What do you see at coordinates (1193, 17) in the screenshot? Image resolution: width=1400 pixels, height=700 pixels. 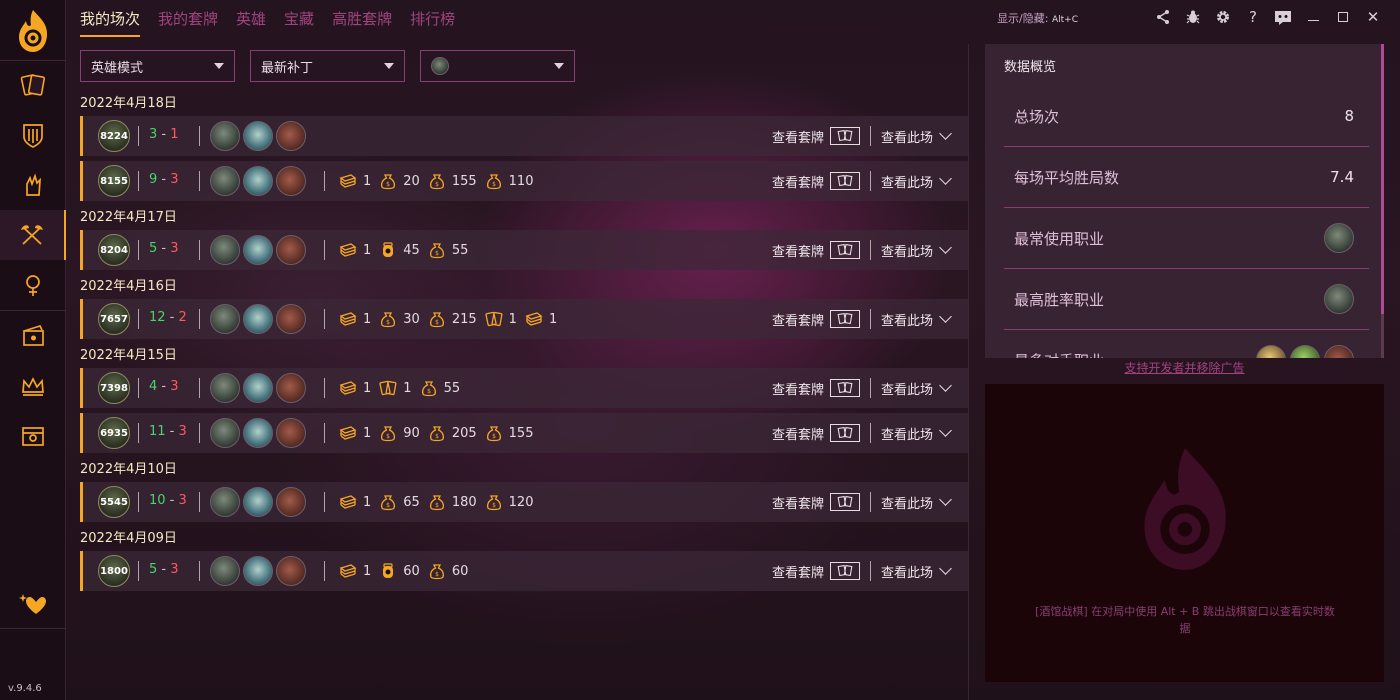 I see `bug-report-button` at bounding box center [1193, 17].